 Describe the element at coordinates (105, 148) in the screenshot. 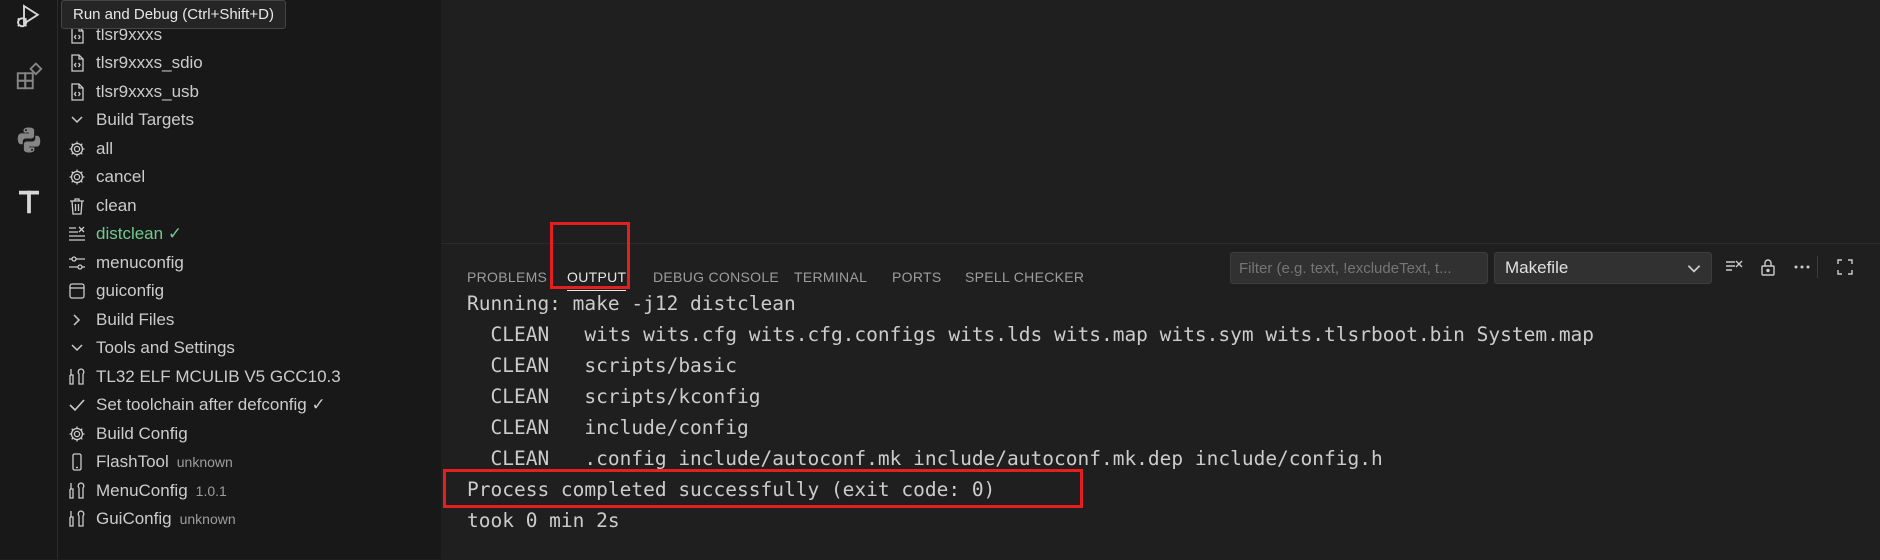

I see `sidebar-item-label: all` at that location.